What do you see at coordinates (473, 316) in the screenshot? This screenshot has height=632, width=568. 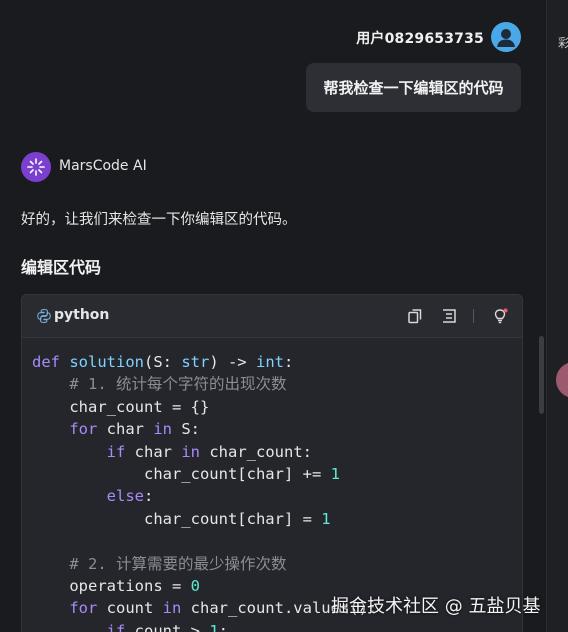 I see `header-divider` at bounding box center [473, 316].